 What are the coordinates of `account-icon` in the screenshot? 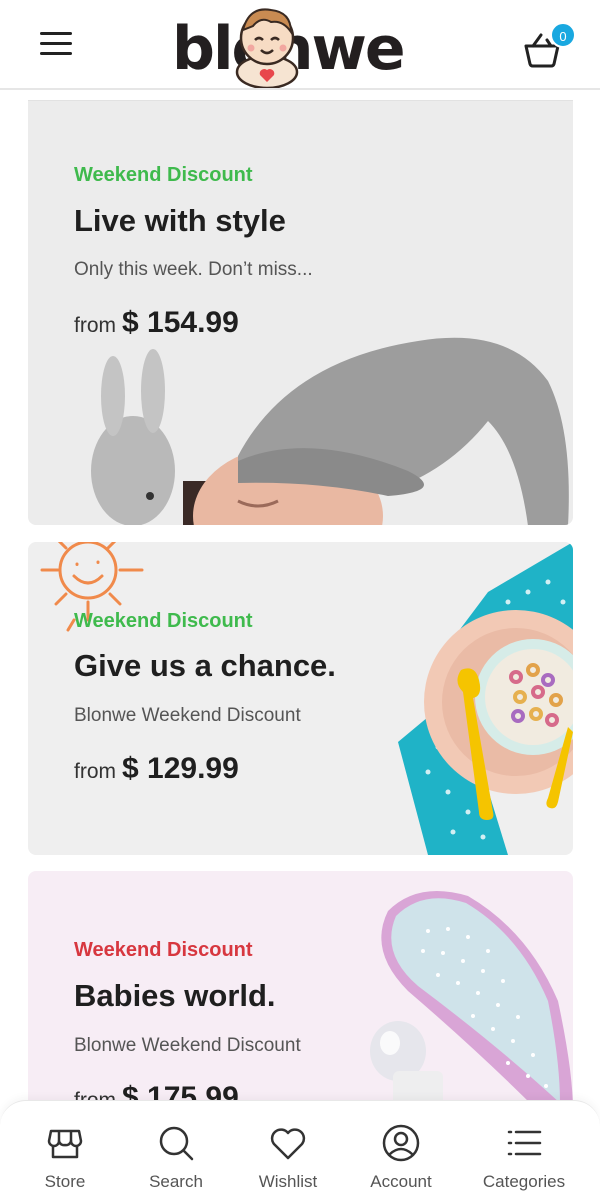 It's located at (401, 1143).